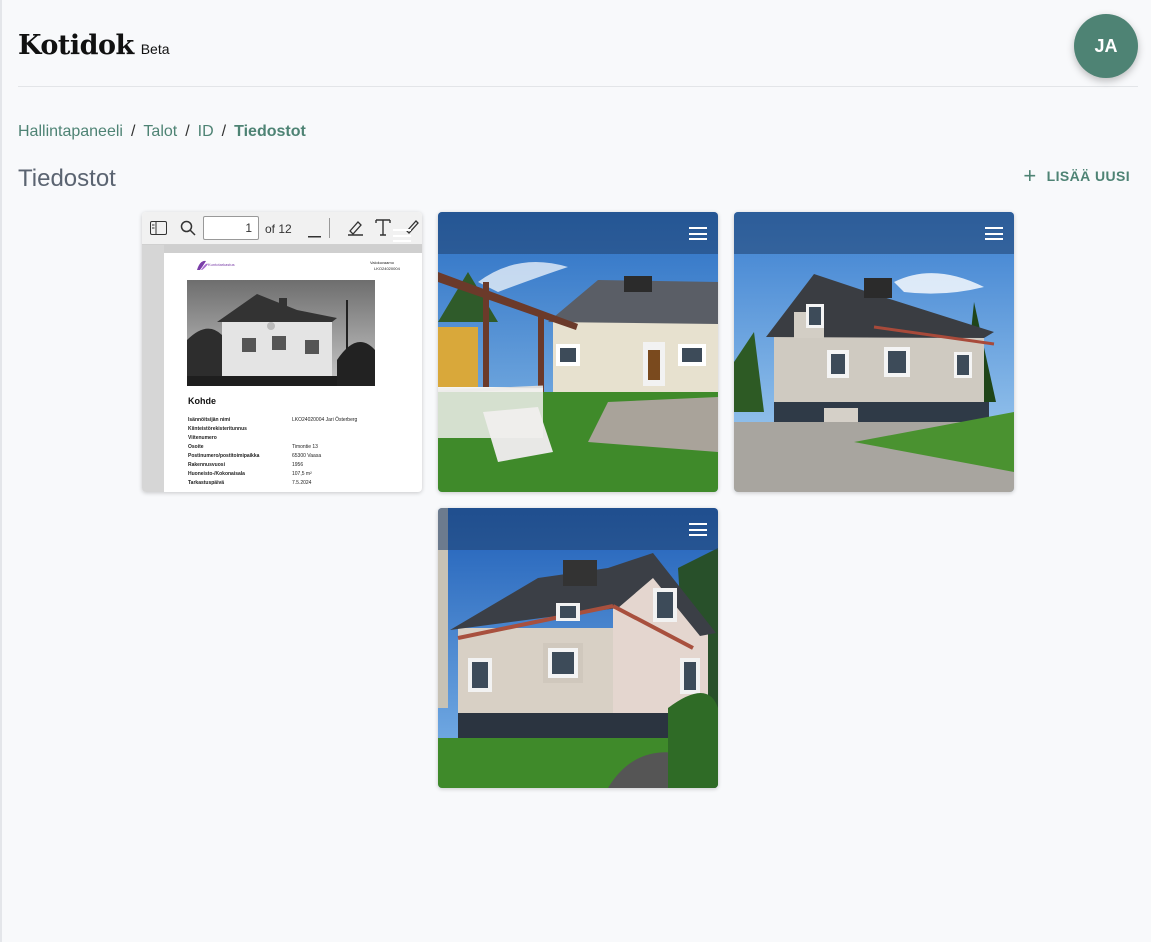 The image size is (1151, 942). Describe the element at coordinates (305, 447) in the screenshot. I see `doc-row-value: Timontie 13` at that location.